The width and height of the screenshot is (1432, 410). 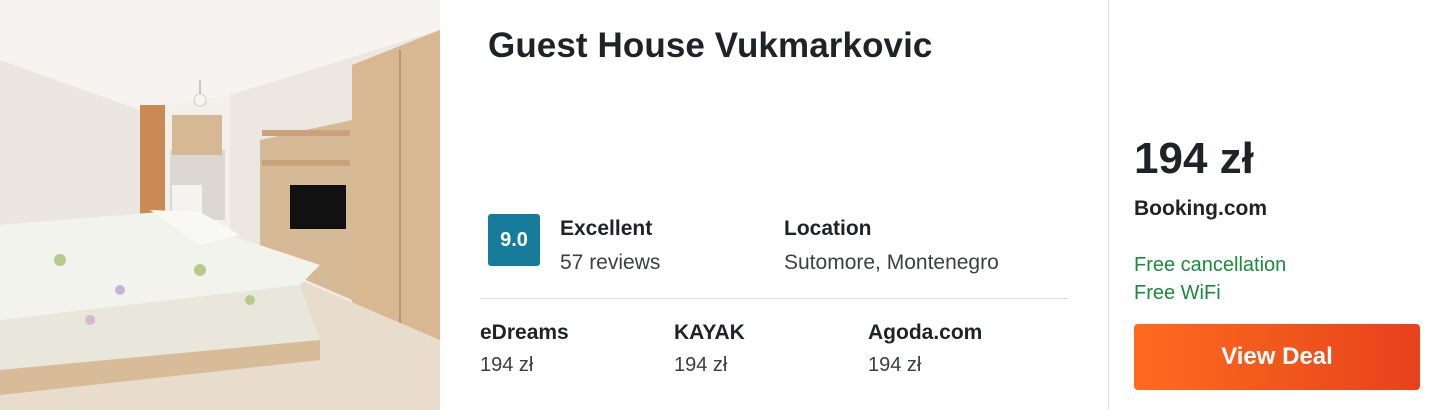 What do you see at coordinates (1194, 158) in the screenshot?
I see `best-price: 194 zł` at bounding box center [1194, 158].